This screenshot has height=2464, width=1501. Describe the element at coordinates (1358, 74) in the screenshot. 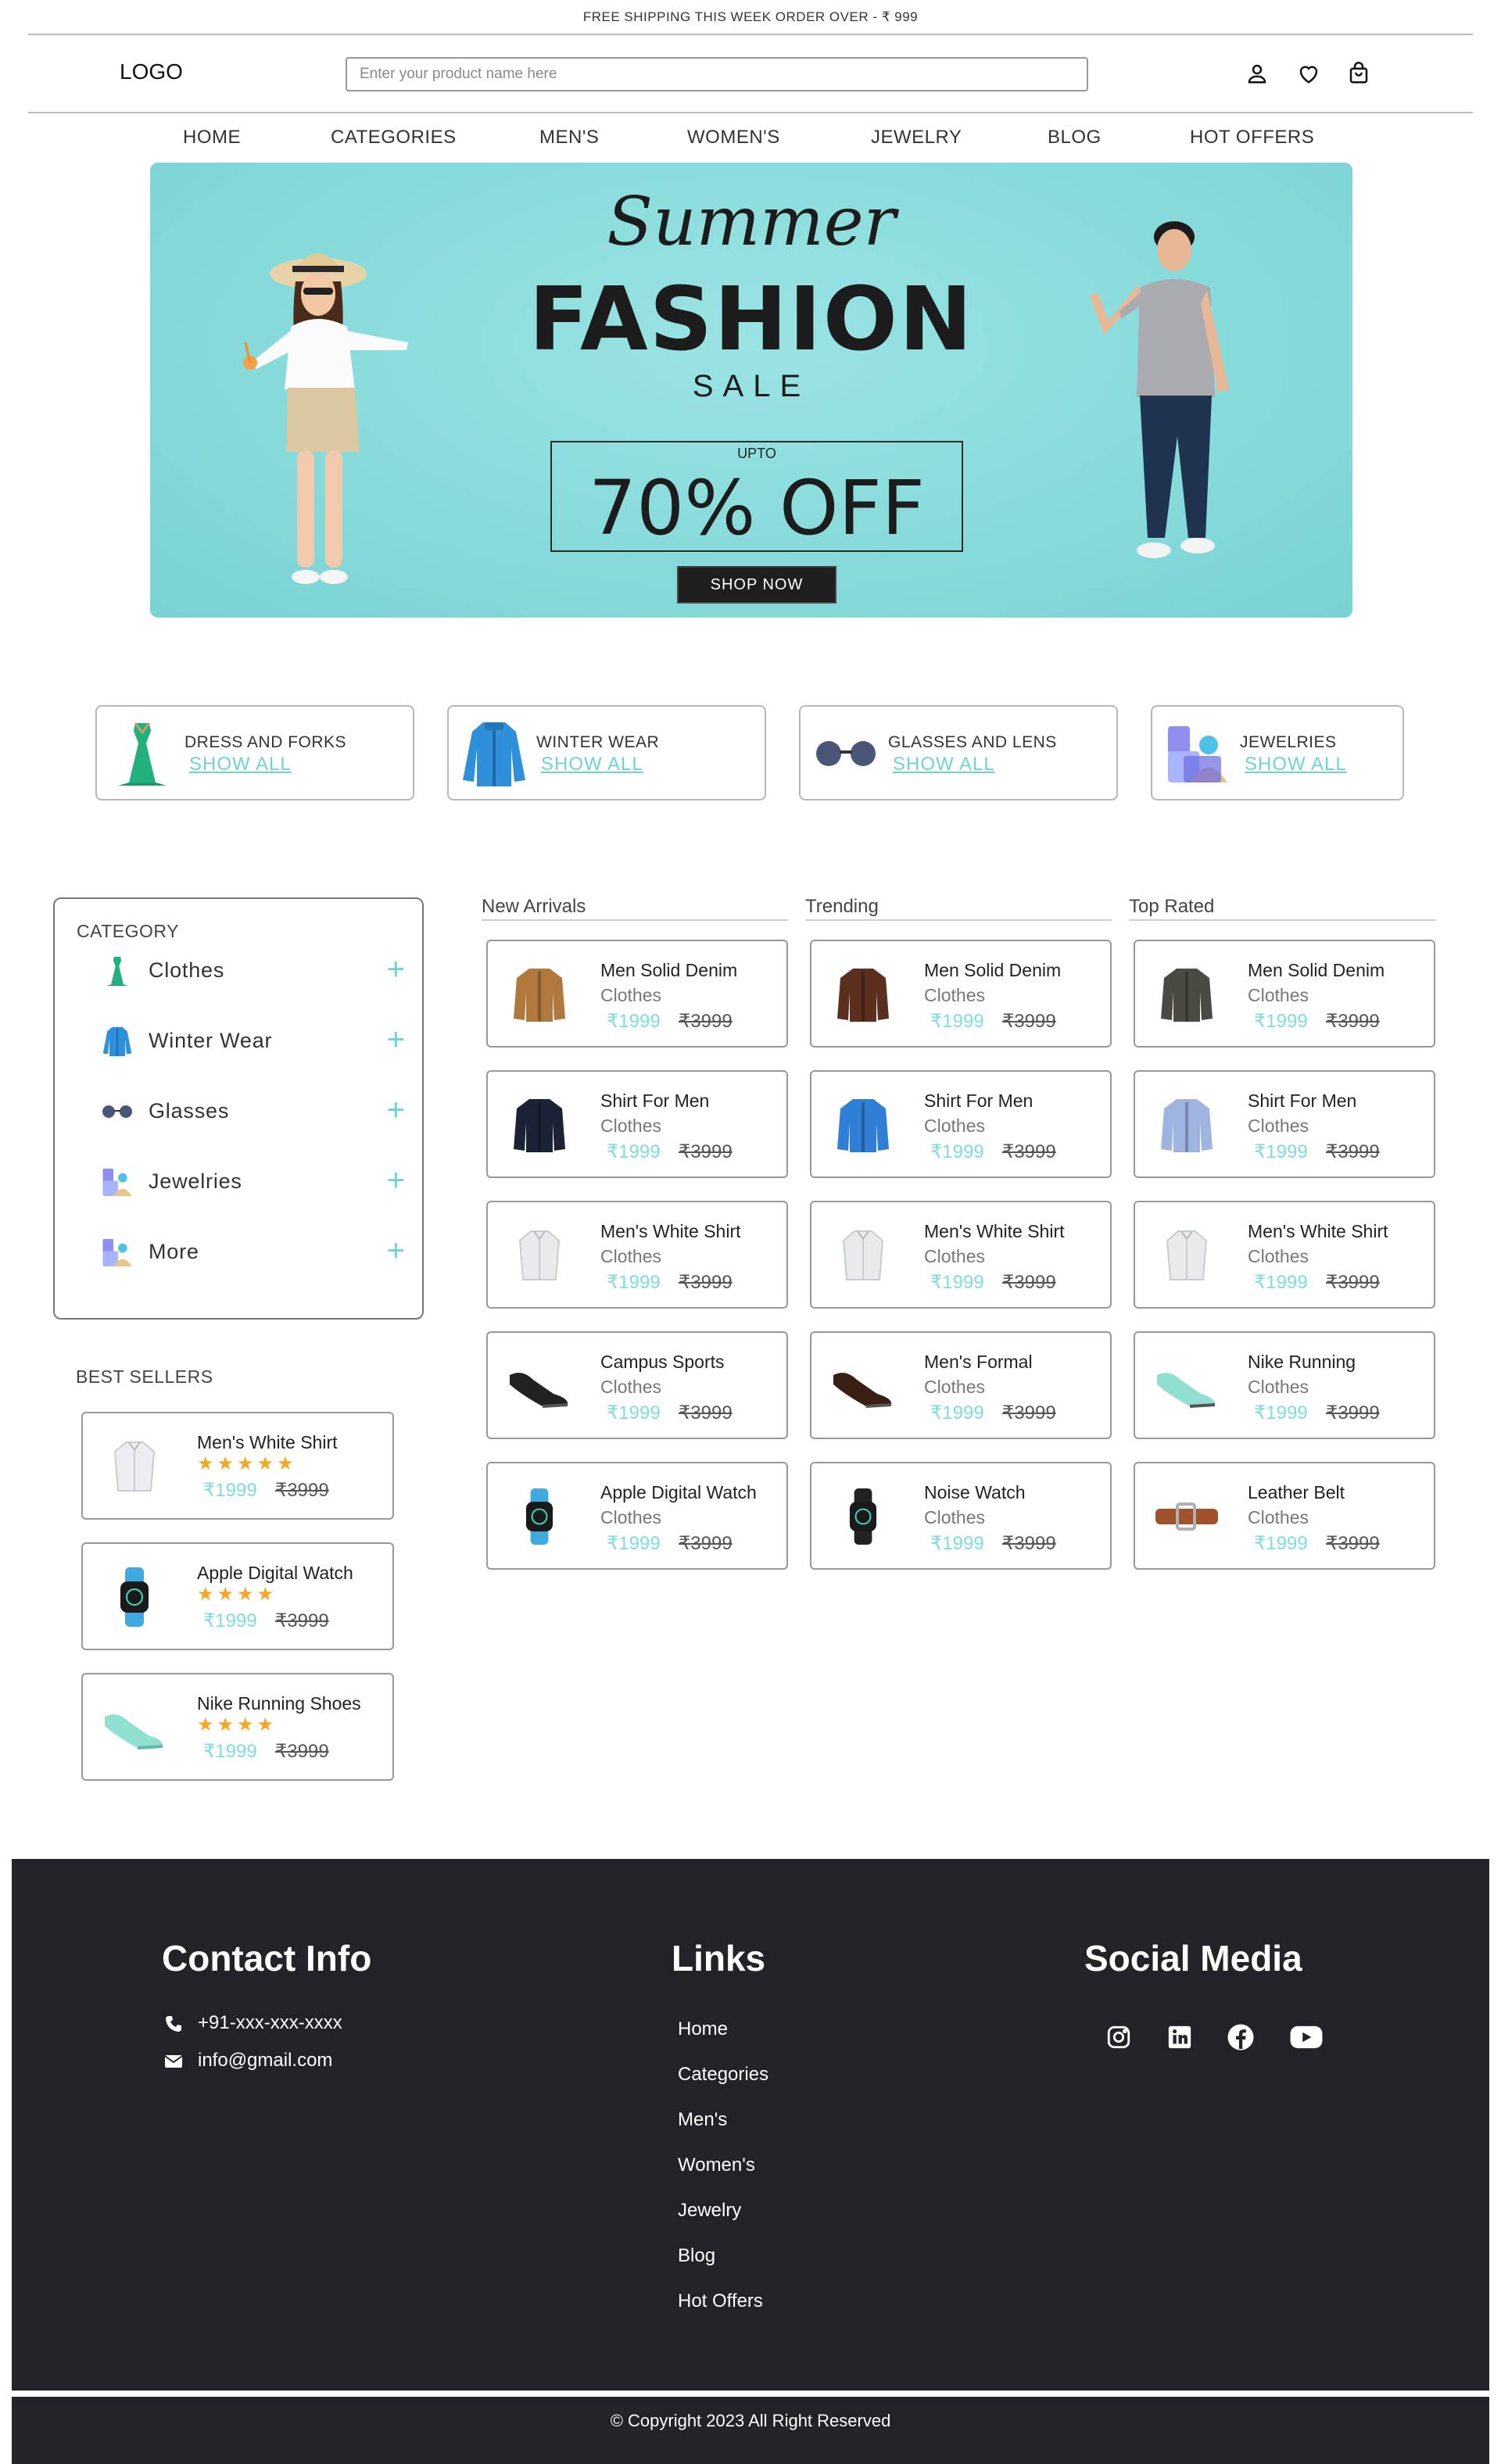

I see `shopping-bag-icon` at that location.